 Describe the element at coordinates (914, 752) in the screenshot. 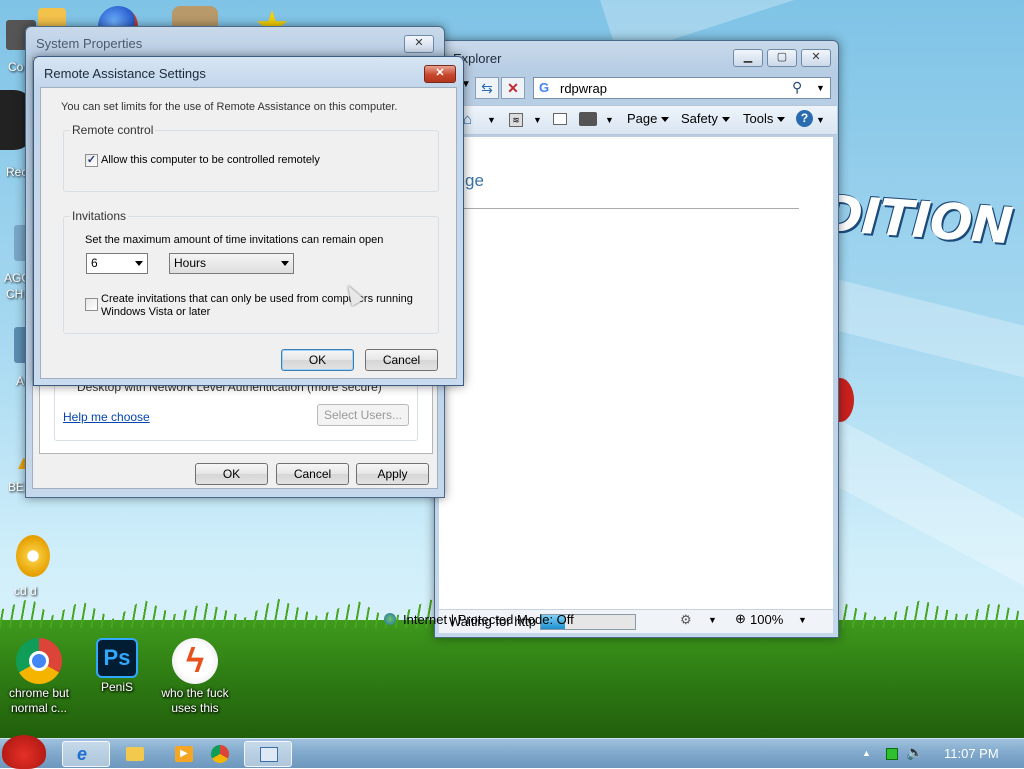

I see `volume-icon: 🔈` at that location.